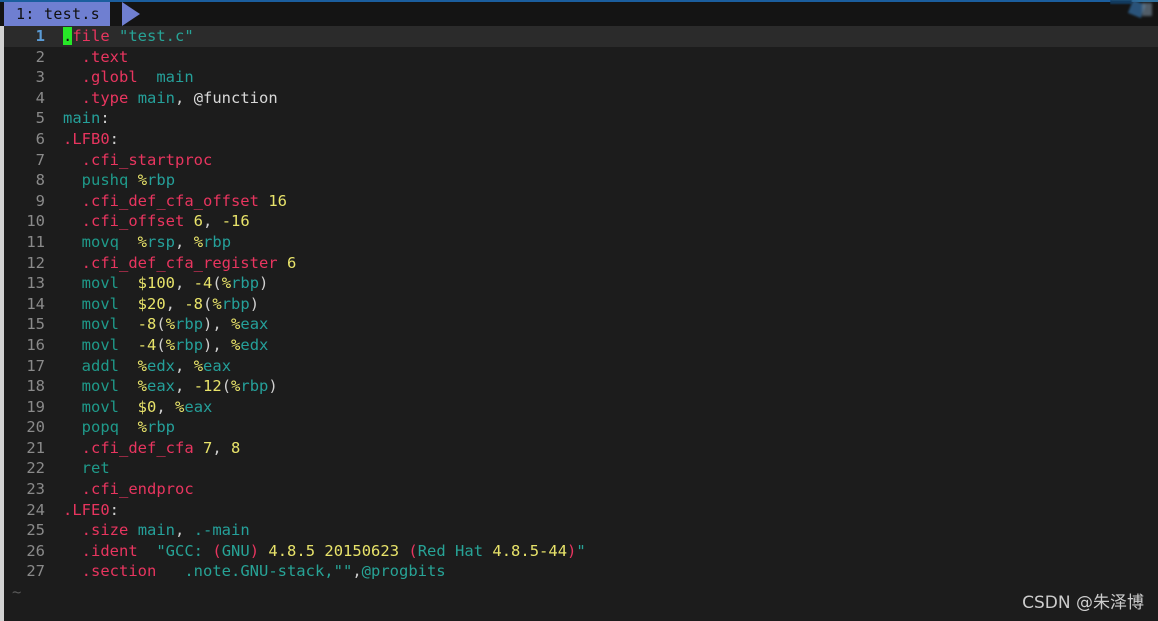 This screenshot has width=1158, height=621. Describe the element at coordinates (601, 489) in the screenshot. I see `line-text: .cfi_endproc` at that location.